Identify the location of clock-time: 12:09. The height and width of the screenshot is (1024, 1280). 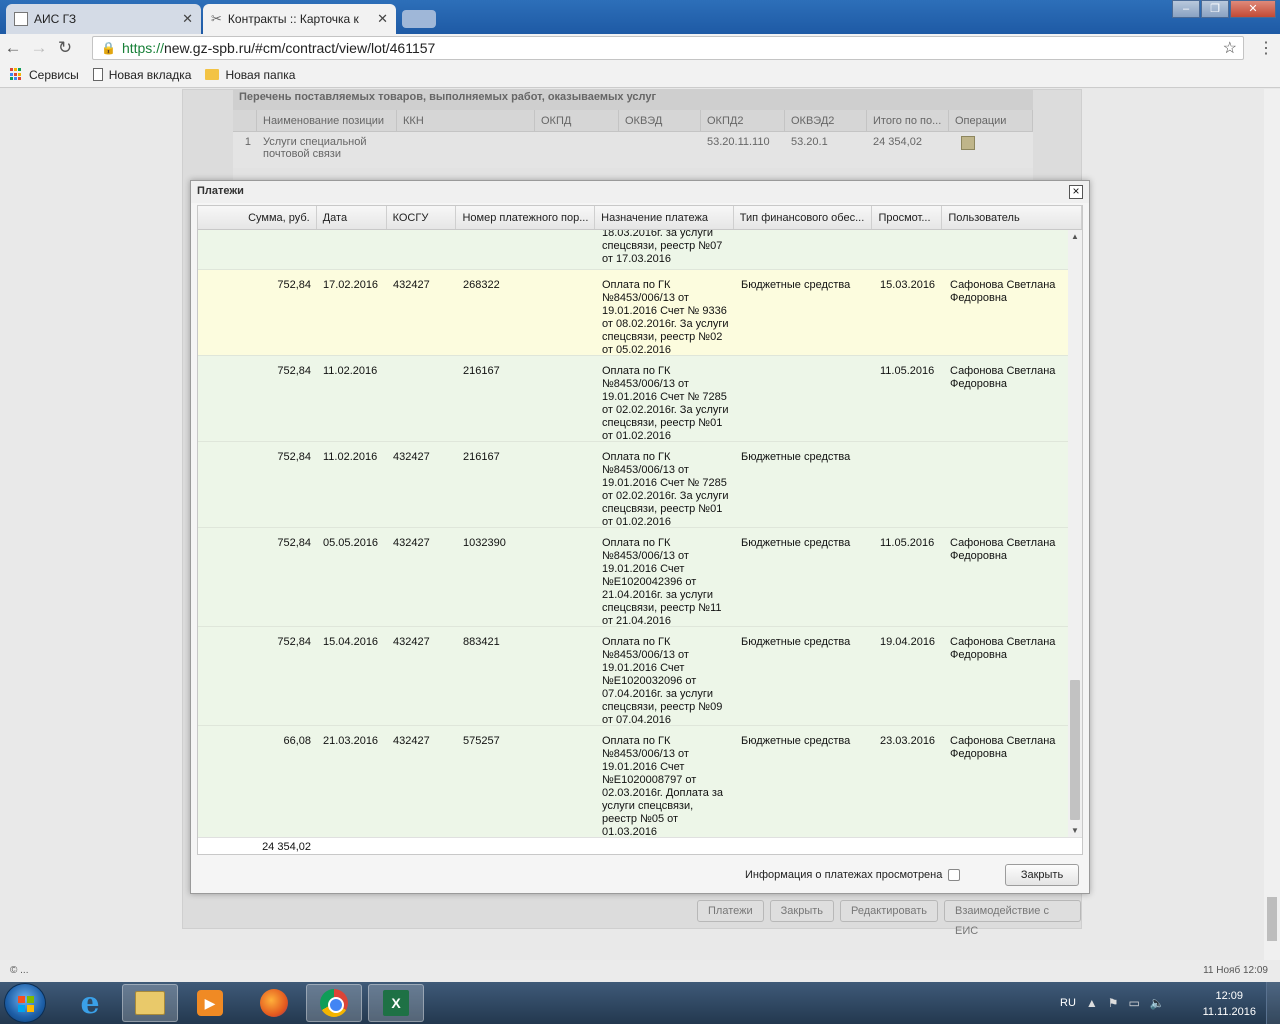
(1229, 996).